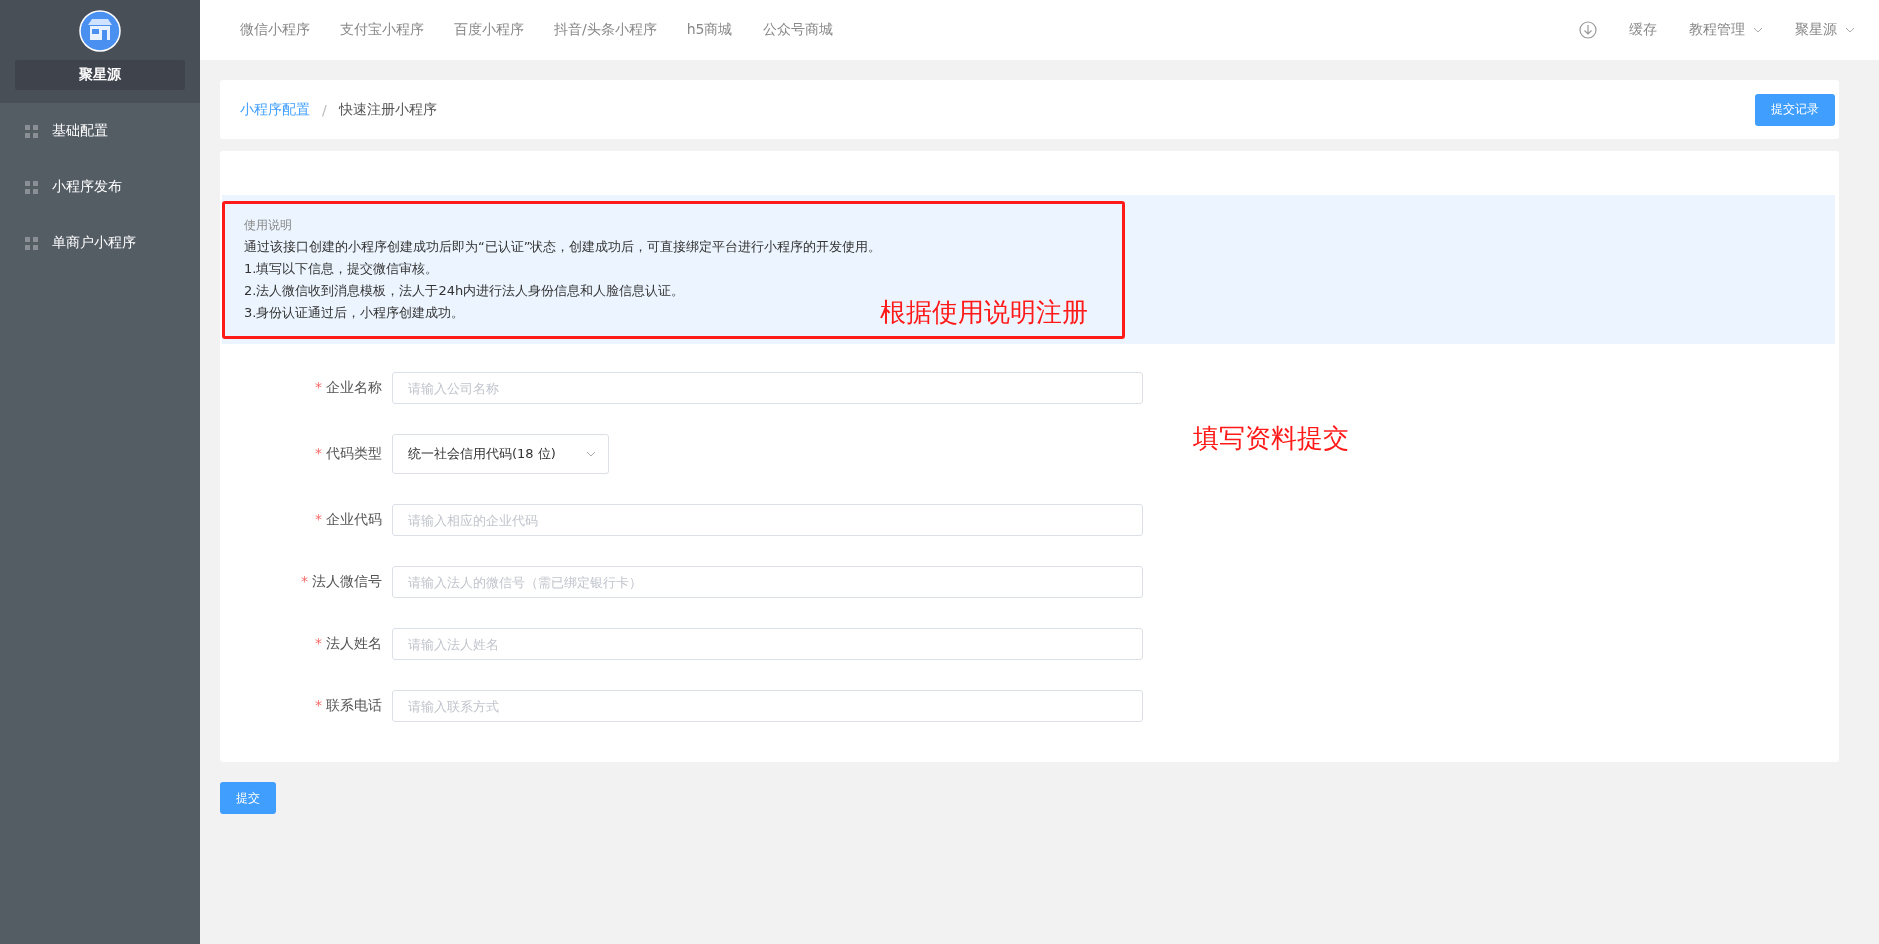 The width and height of the screenshot is (1879, 944). Describe the element at coordinates (100, 75) in the screenshot. I see `brand-name: 聚星源` at that location.